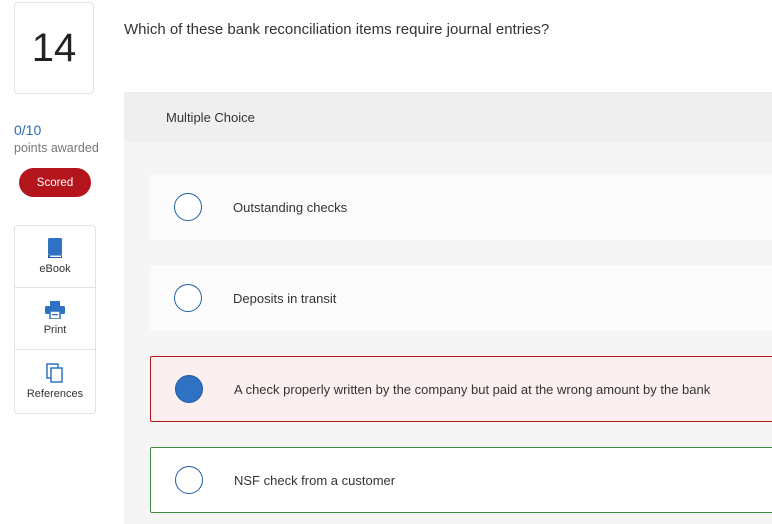 The width and height of the screenshot is (772, 524). What do you see at coordinates (448, 117) in the screenshot?
I see `question-type-label: Multiple Choice` at bounding box center [448, 117].